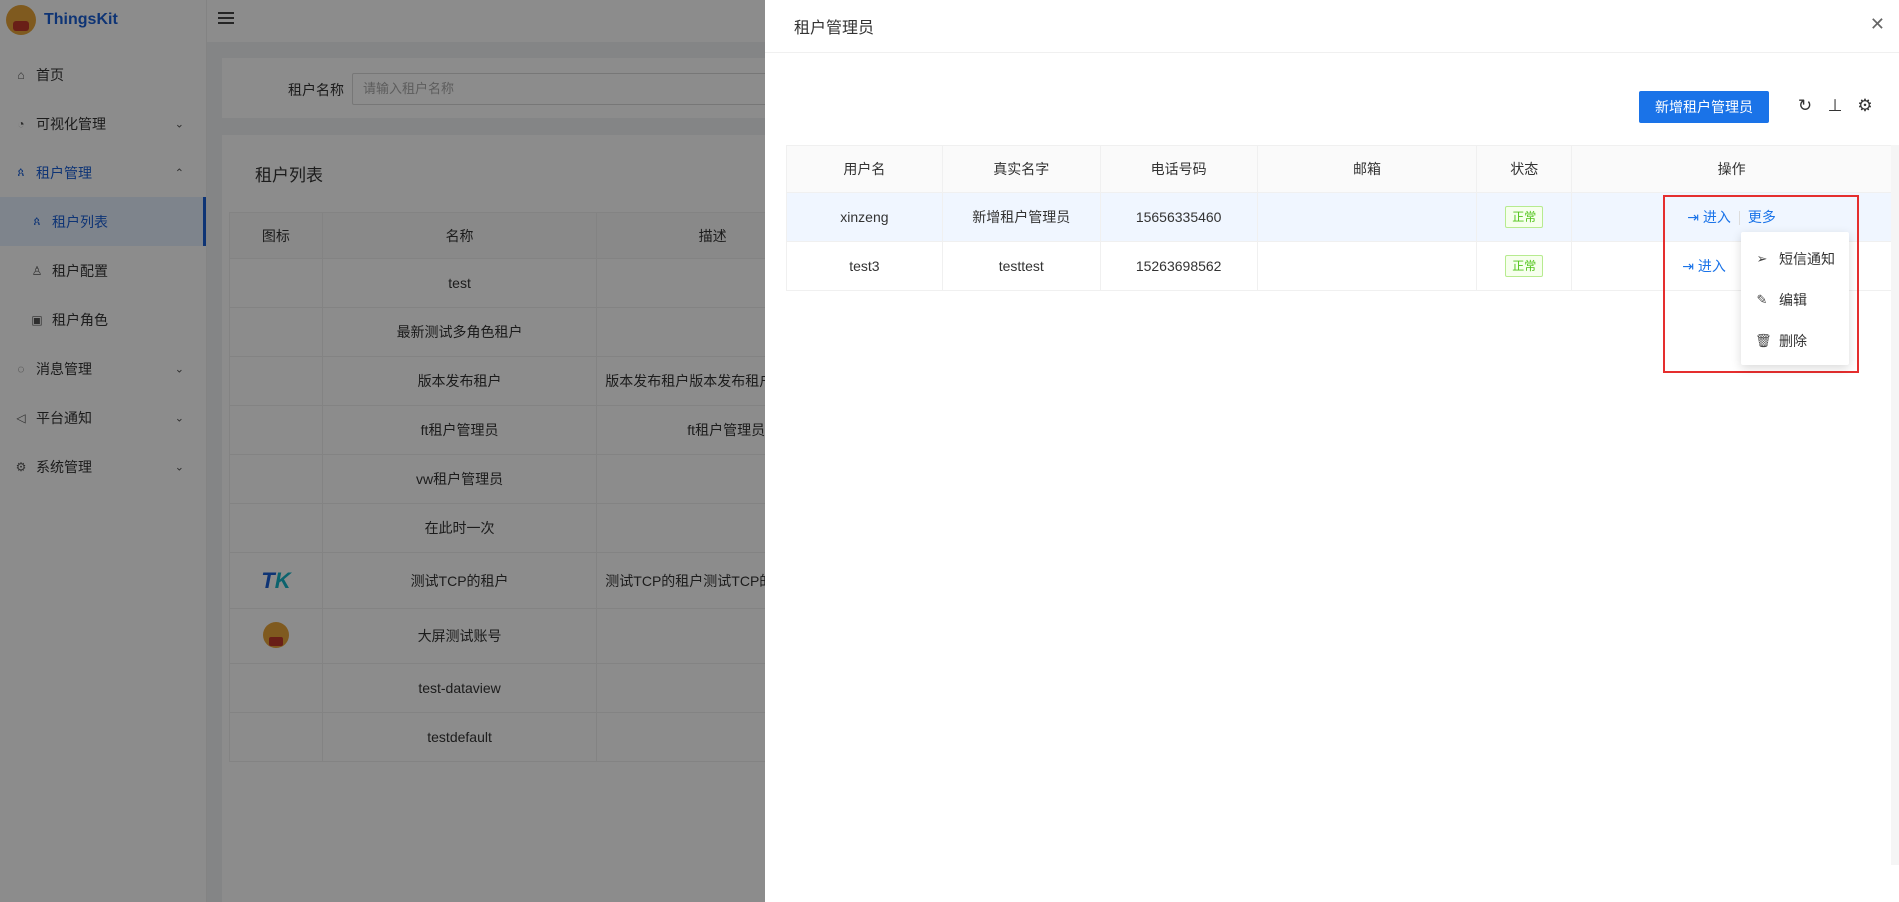 The width and height of the screenshot is (1899, 902). I want to click on menu-item-label: 编辑, so click(1793, 299).